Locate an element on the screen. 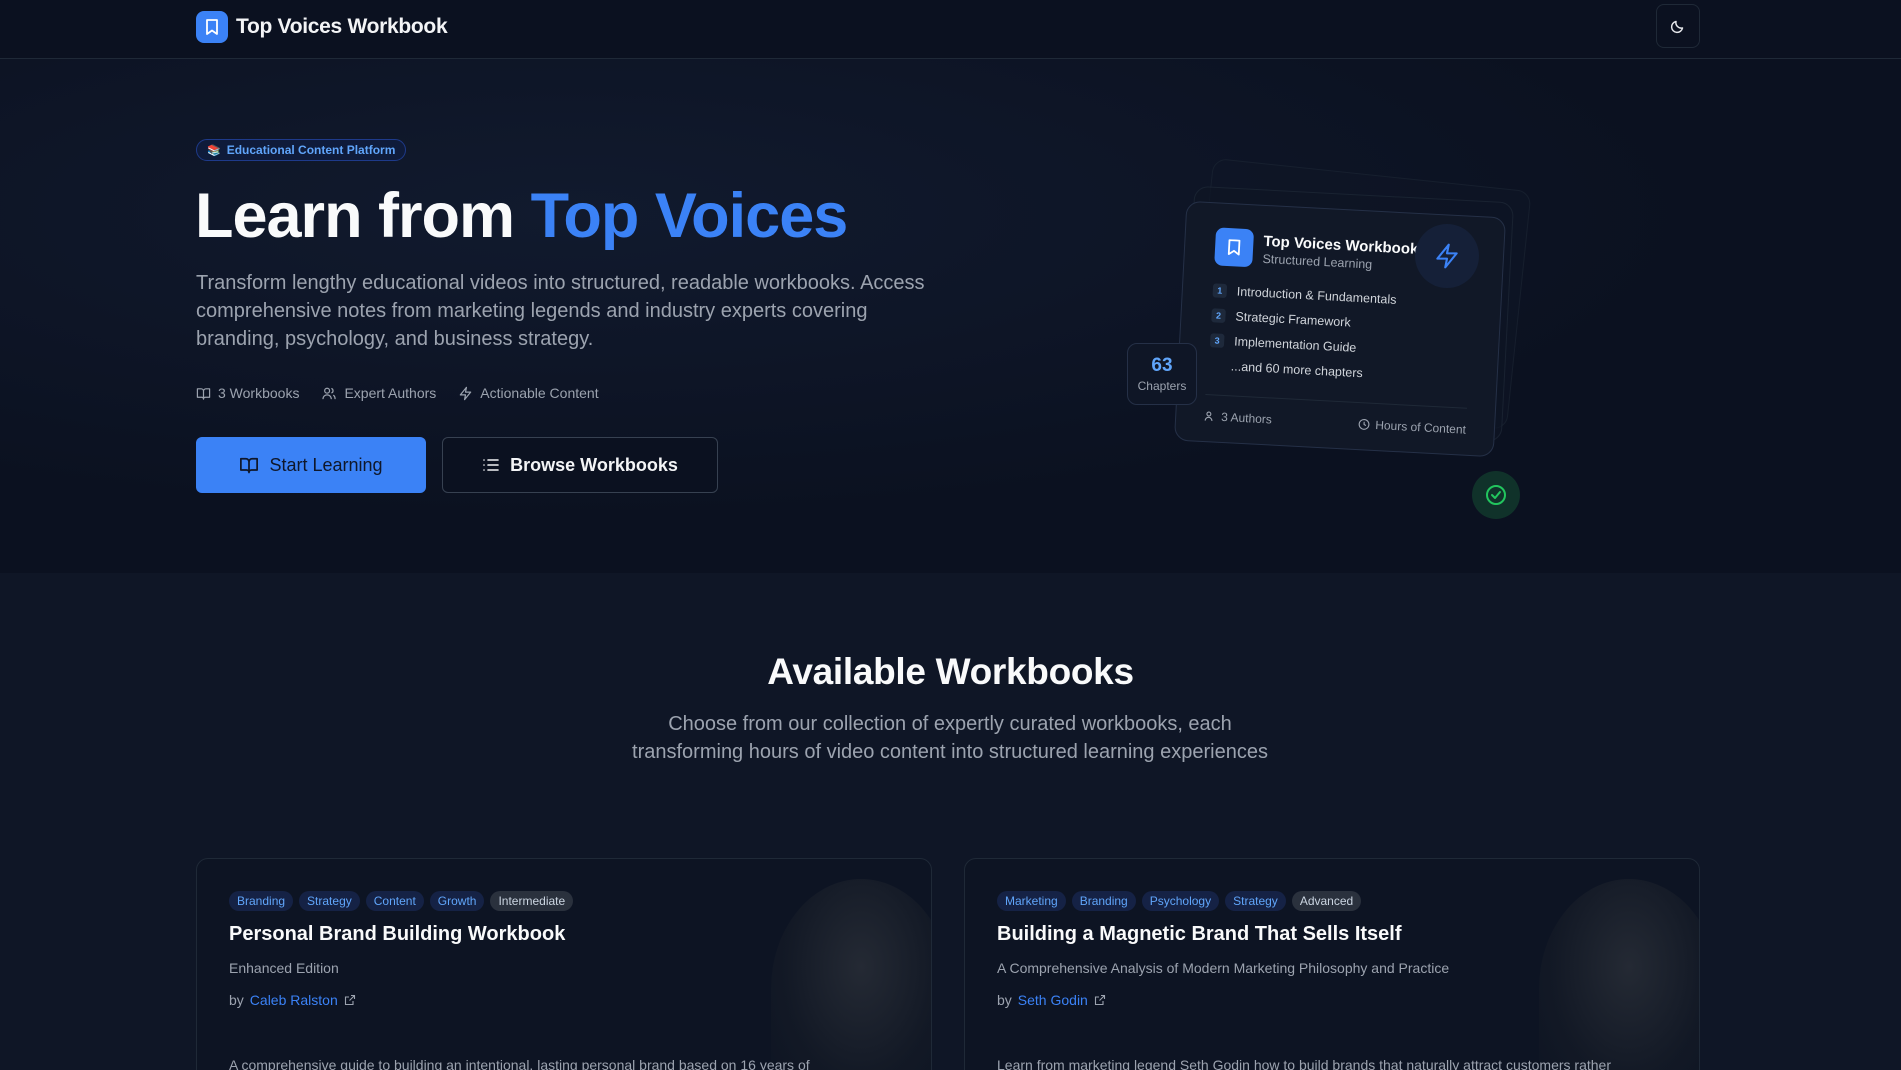 The width and height of the screenshot is (1901, 1070). hero-title: Learn from Top Voices is located at coordinates (522, 216).